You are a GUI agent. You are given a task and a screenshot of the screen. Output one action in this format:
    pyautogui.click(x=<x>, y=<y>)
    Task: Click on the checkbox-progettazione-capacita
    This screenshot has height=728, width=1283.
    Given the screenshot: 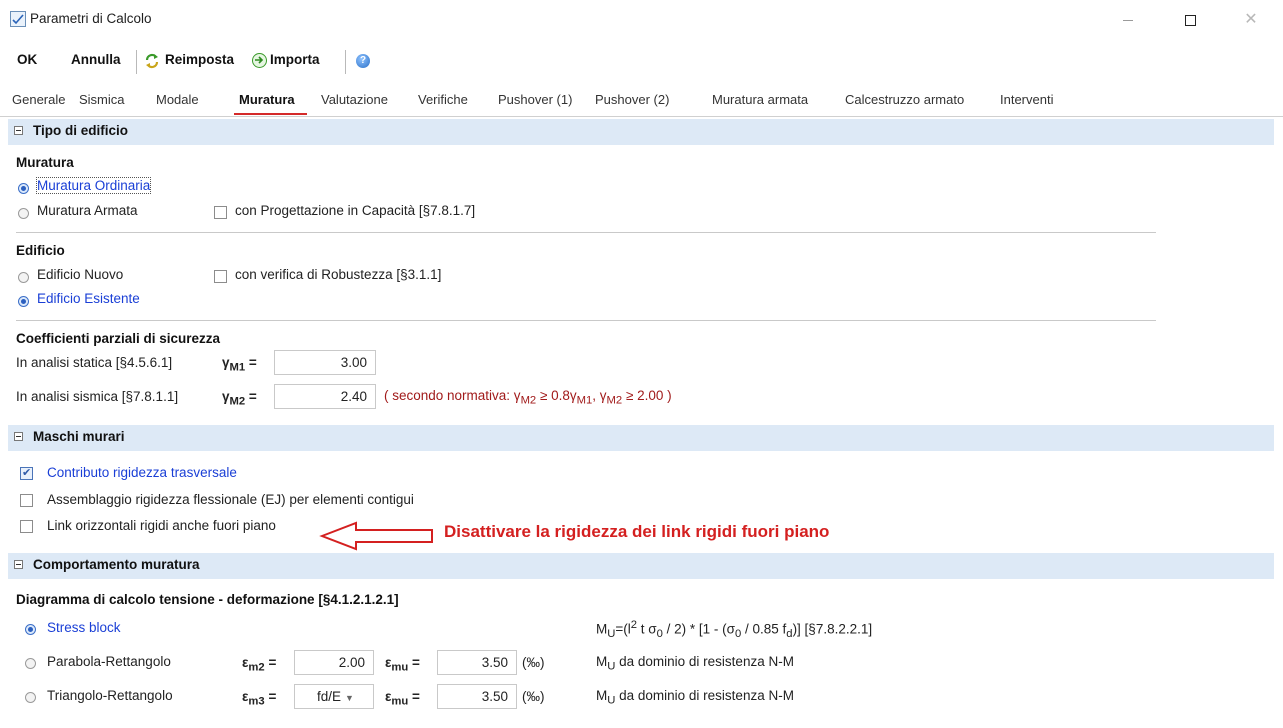 What is the action you would take?
    pyautogui.click(x=220, y=212)
    